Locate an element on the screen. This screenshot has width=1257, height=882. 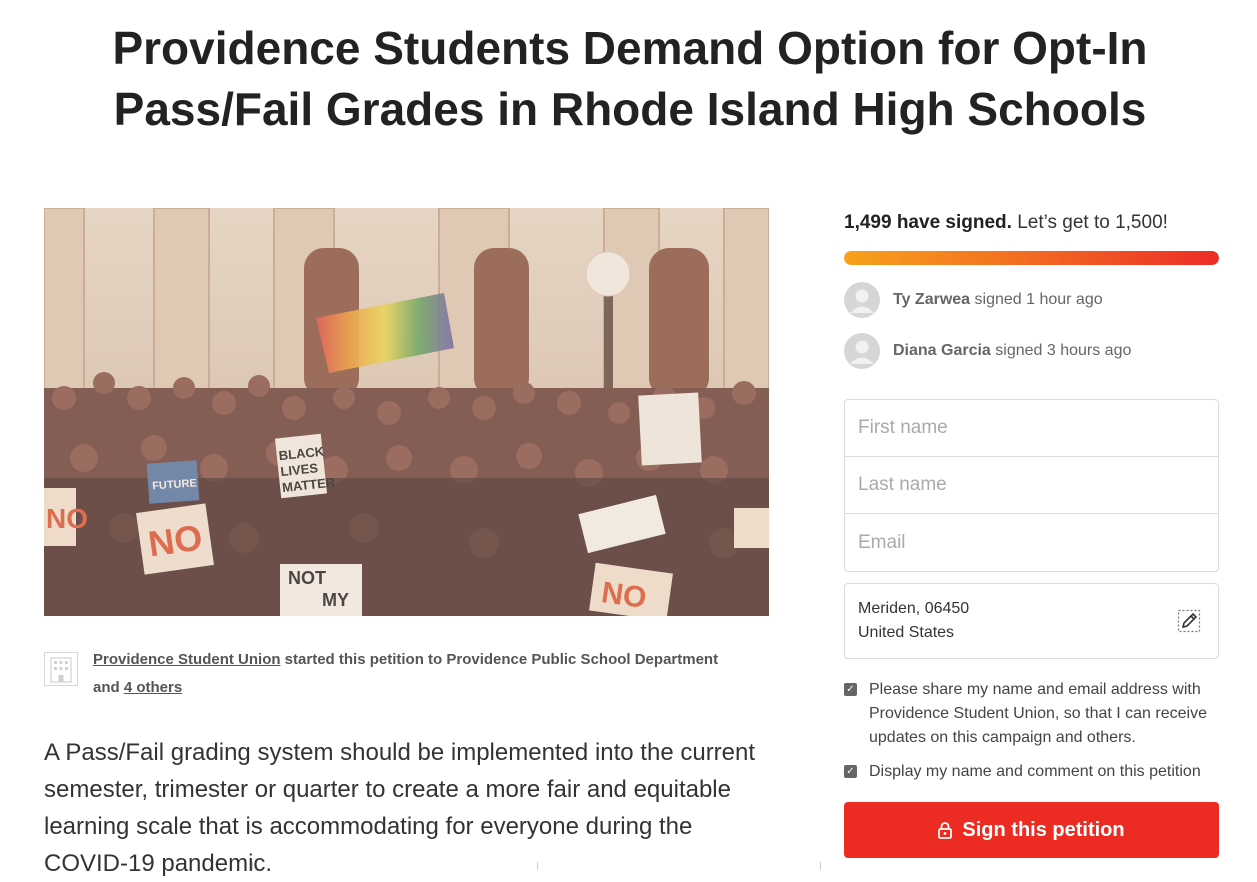
recent-signer: Diana Garcia signed 3 hours ago is located at coordinates (1031, 351).